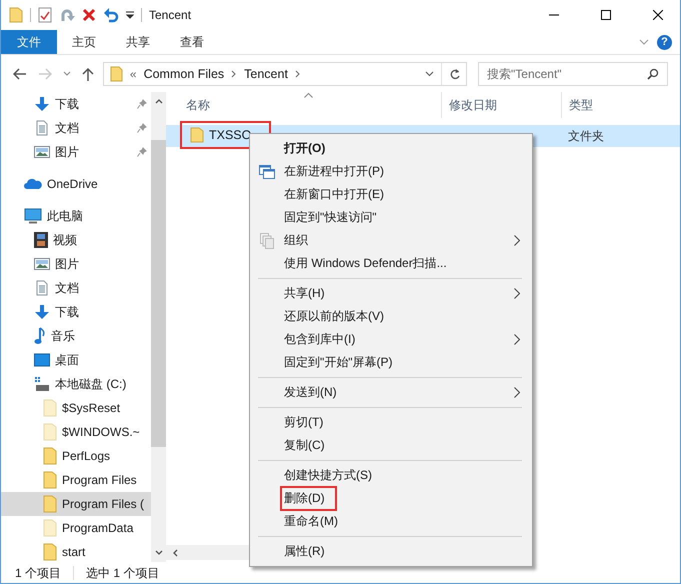  Describe the element at coordinates (230, 135) in the screenshot. I see `file-name: TXSSO` at that location.